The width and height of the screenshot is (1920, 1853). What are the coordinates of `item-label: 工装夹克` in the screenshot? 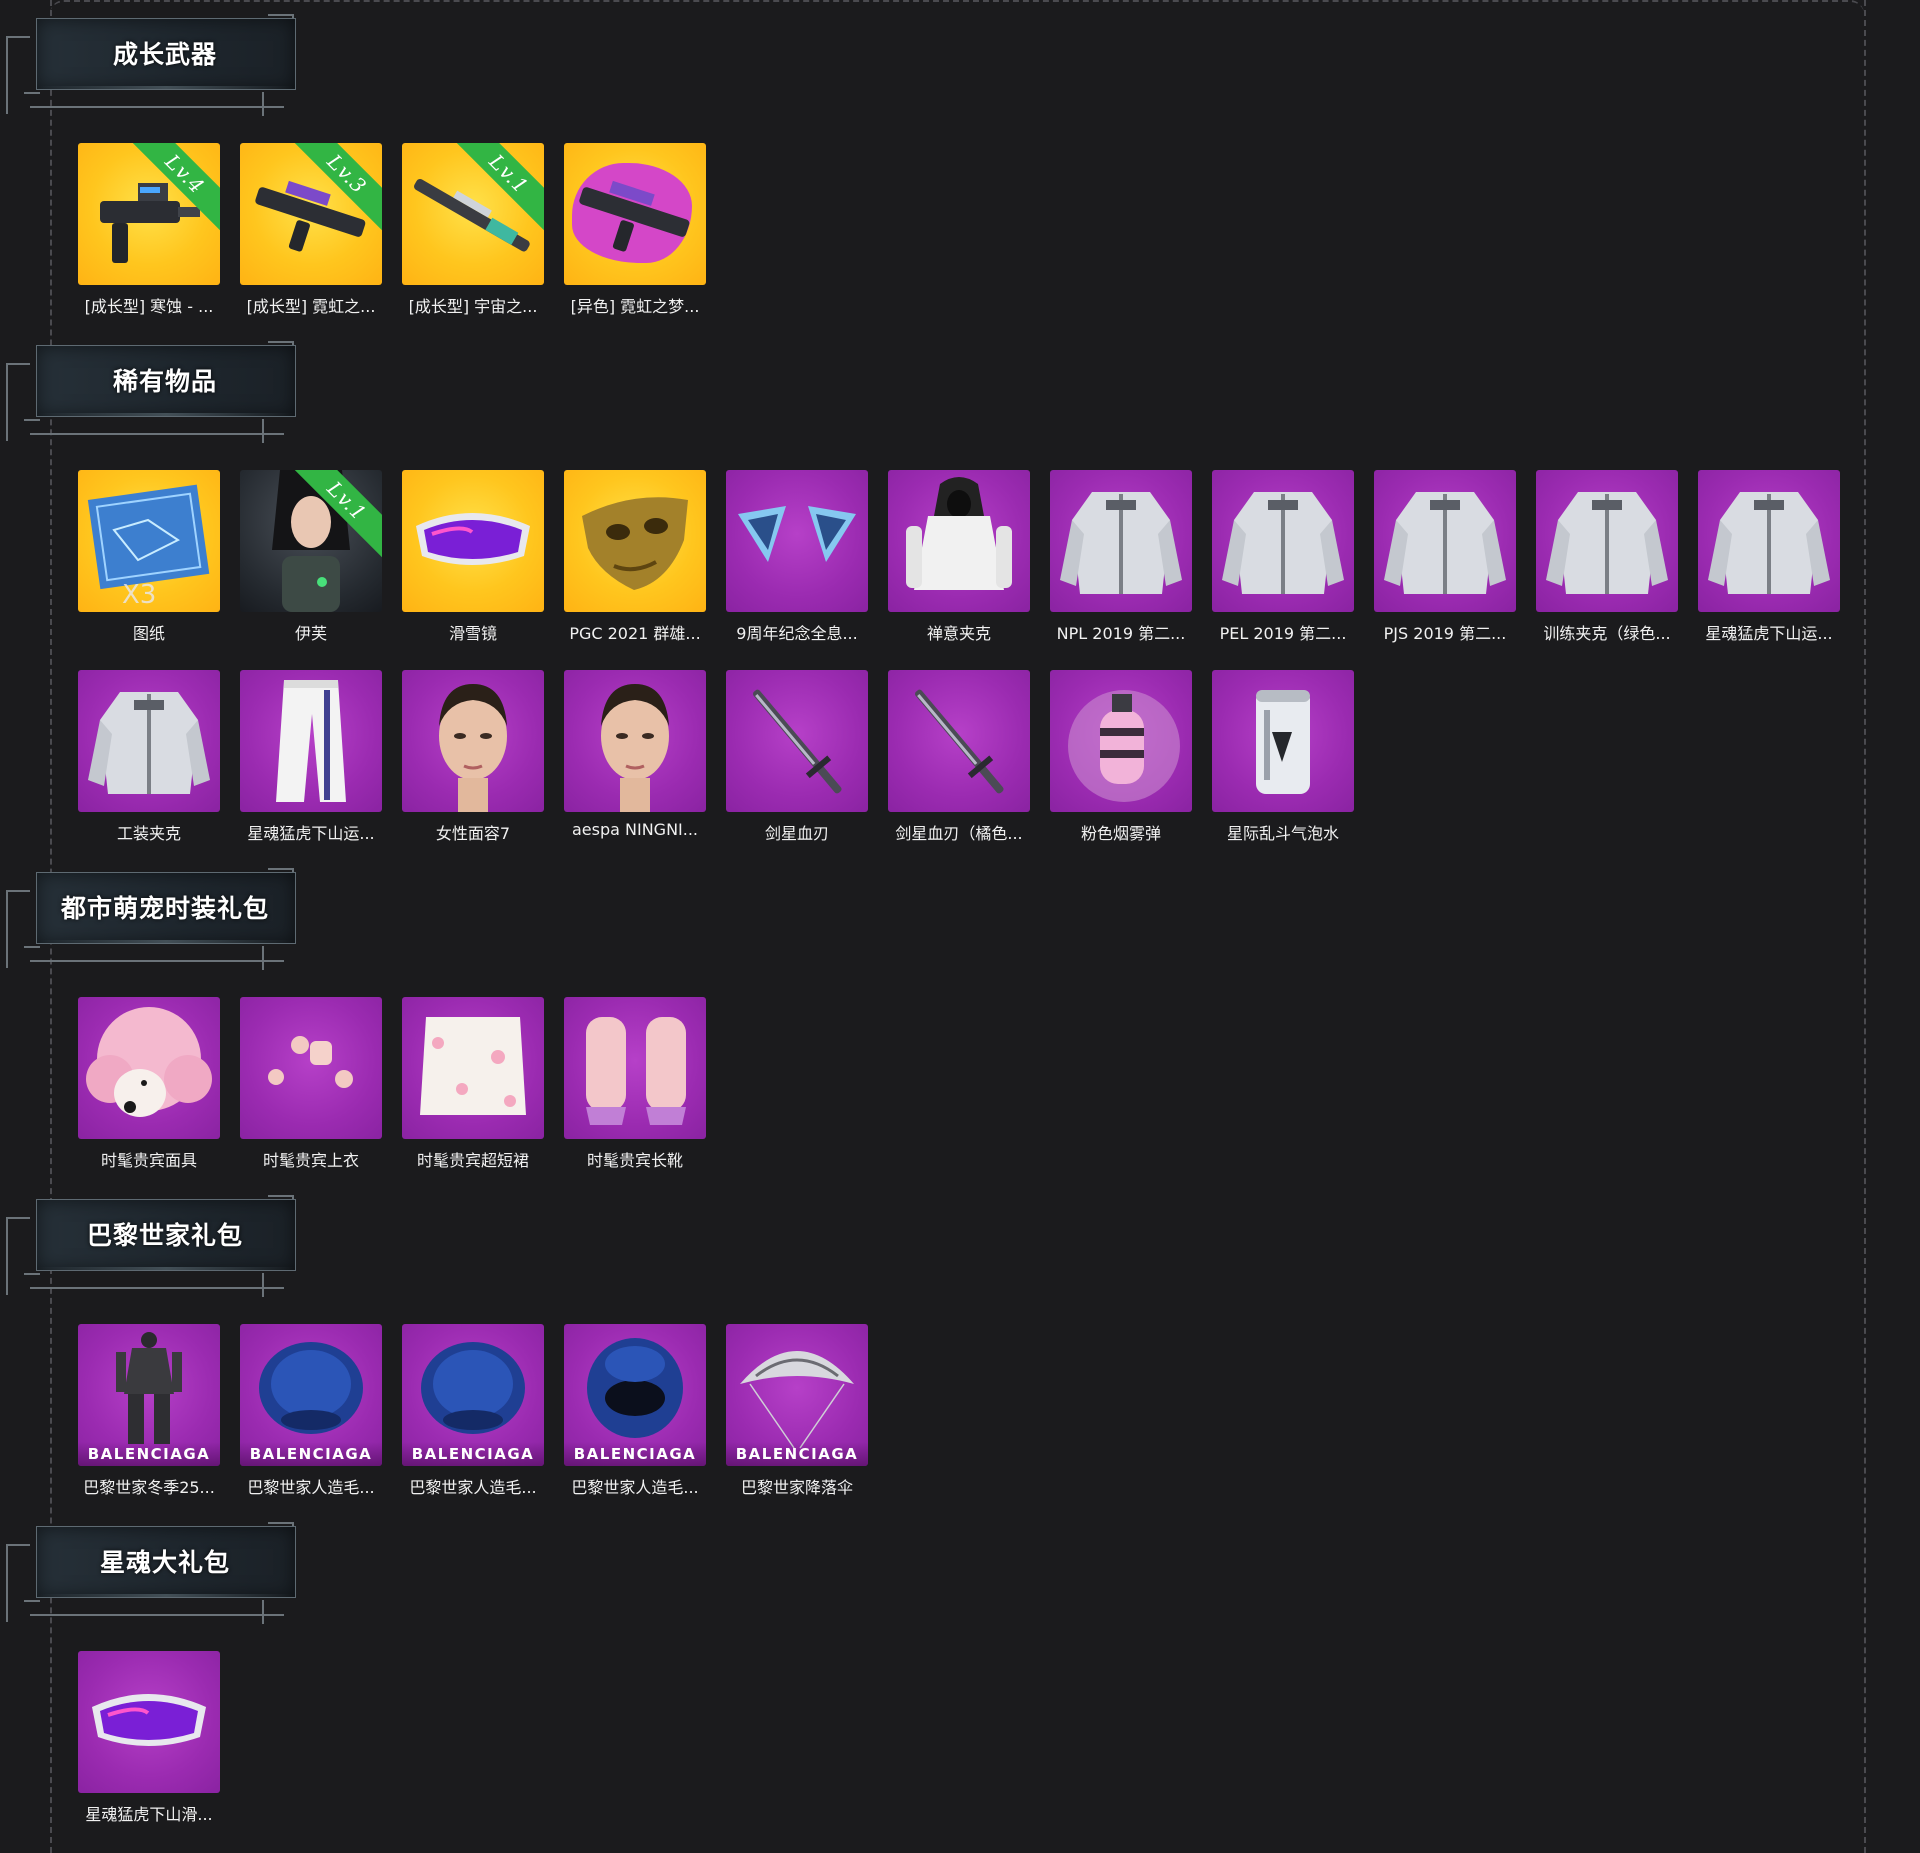 It's located at (148, 833).